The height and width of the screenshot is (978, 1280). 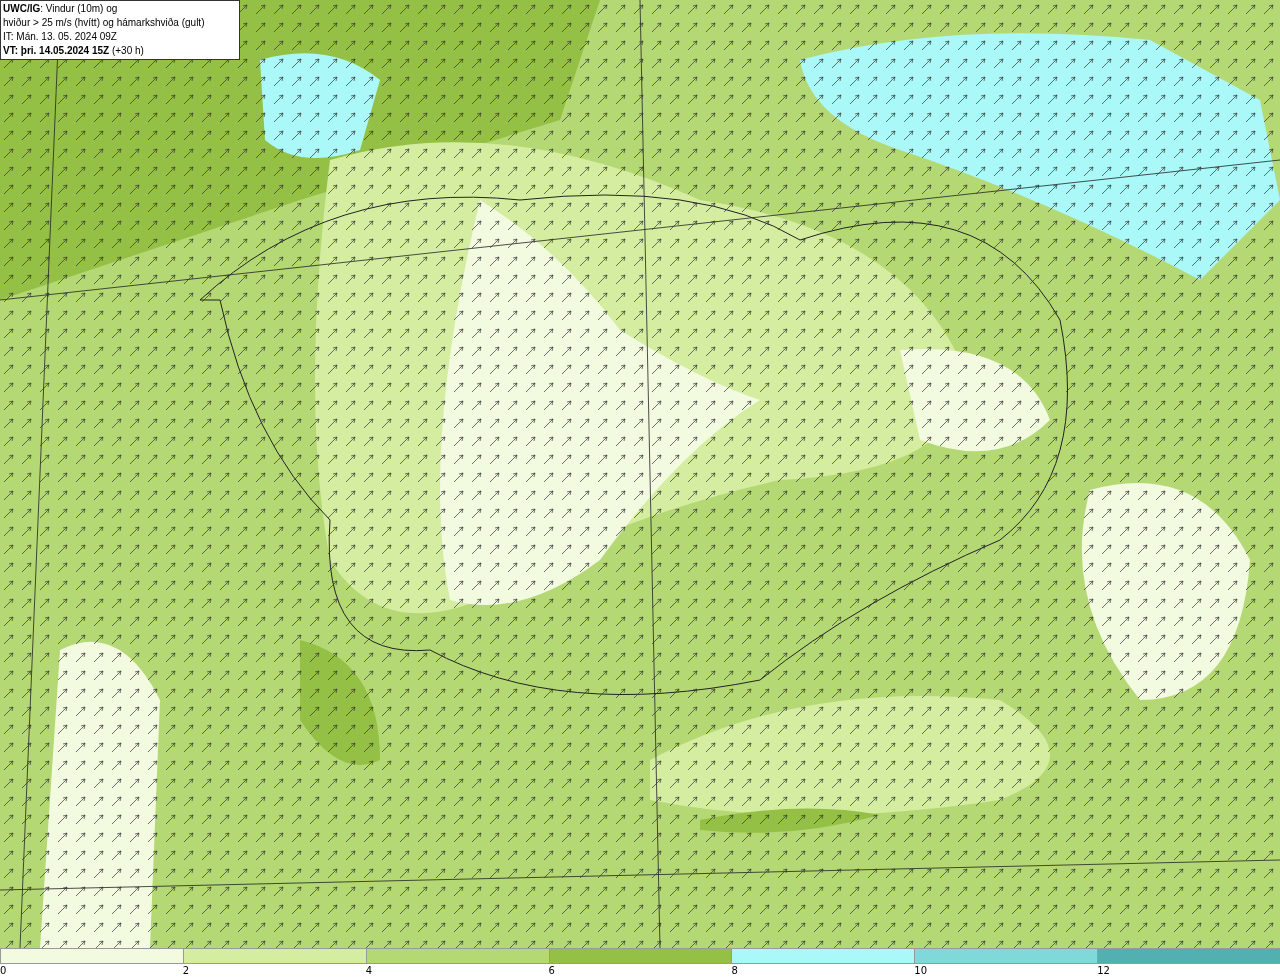 What do you see at coordinates (551, 971) in the screenshot?
I see `scale-label: 6` at bounding box center [551, 971].